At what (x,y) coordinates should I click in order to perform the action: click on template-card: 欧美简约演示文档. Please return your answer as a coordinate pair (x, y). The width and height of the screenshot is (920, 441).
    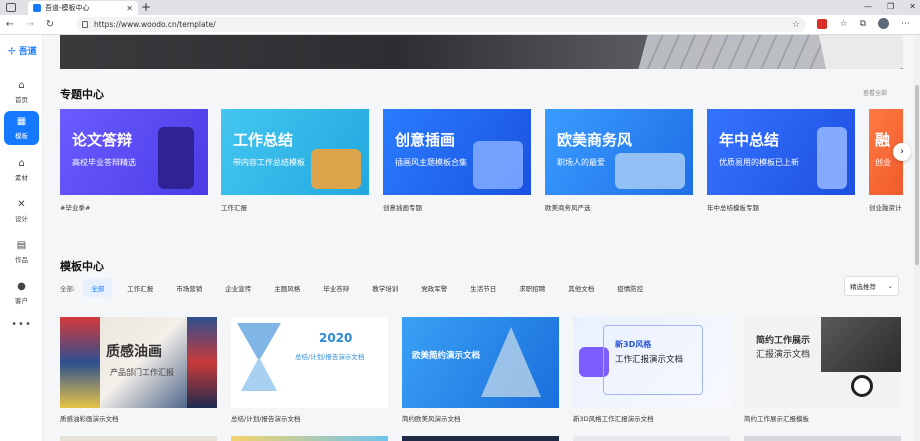
    Looking at the image, I should click on (480, 362).